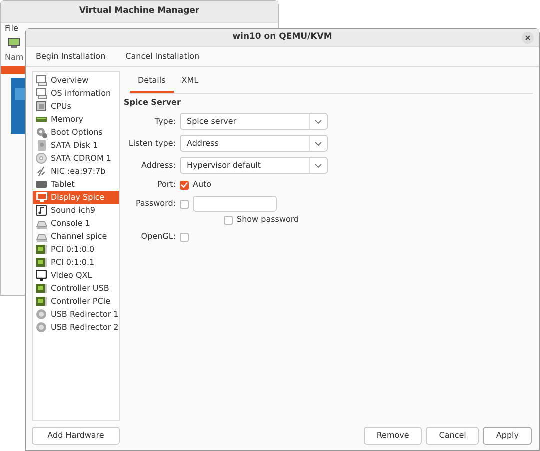  Describe the element at coordinates (42, 158) in the screenshot. I see `disc-icon` at that location.